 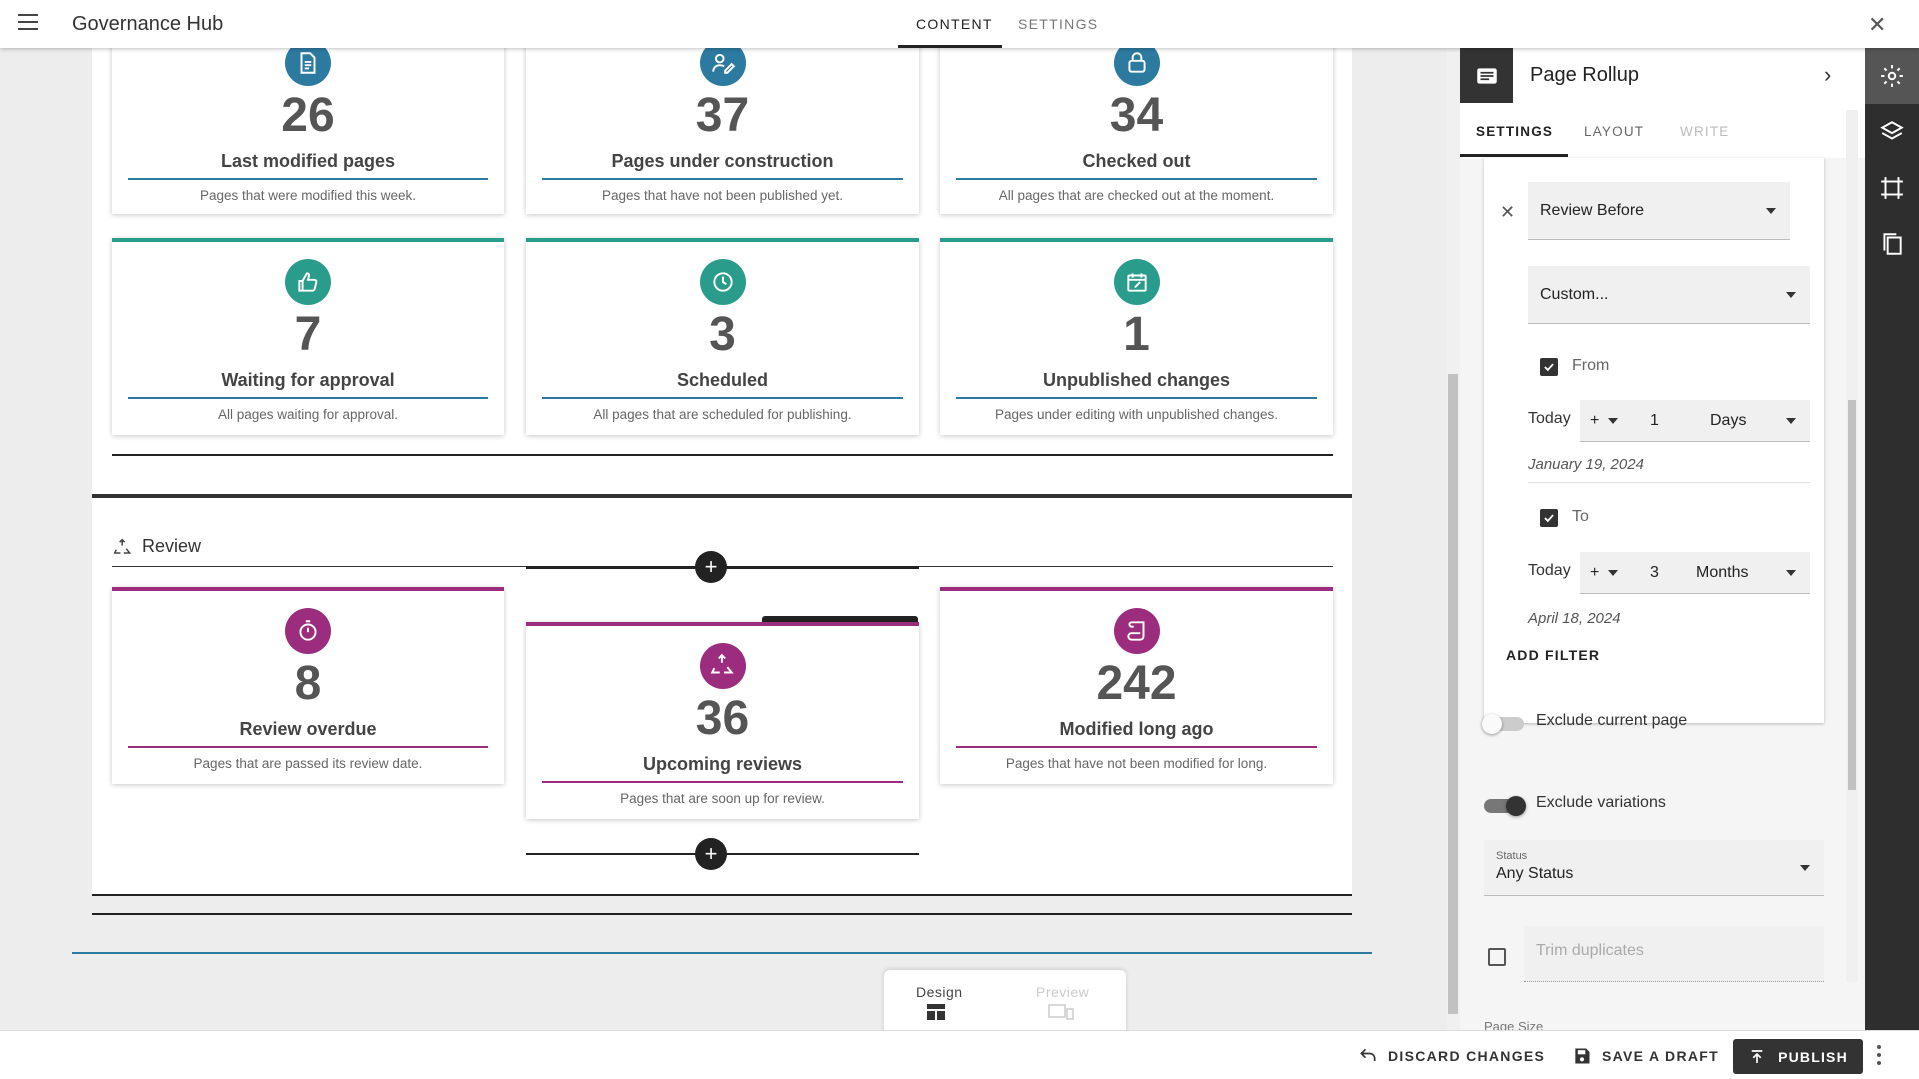 What do you see at coordinates (1659, 211) in the screenshot?
I see `filter-field-select: Review Before` at bounding box center [1659, 211].